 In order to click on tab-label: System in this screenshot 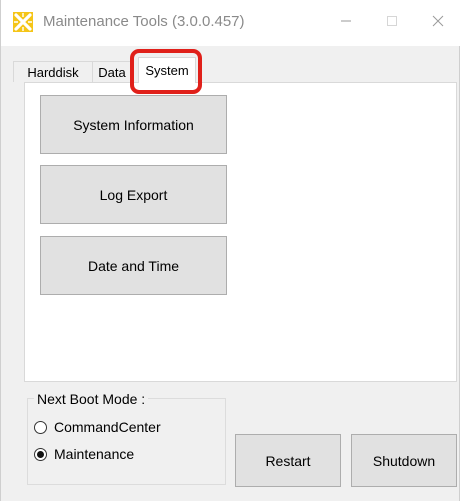, I will do `click(167, 70)`.